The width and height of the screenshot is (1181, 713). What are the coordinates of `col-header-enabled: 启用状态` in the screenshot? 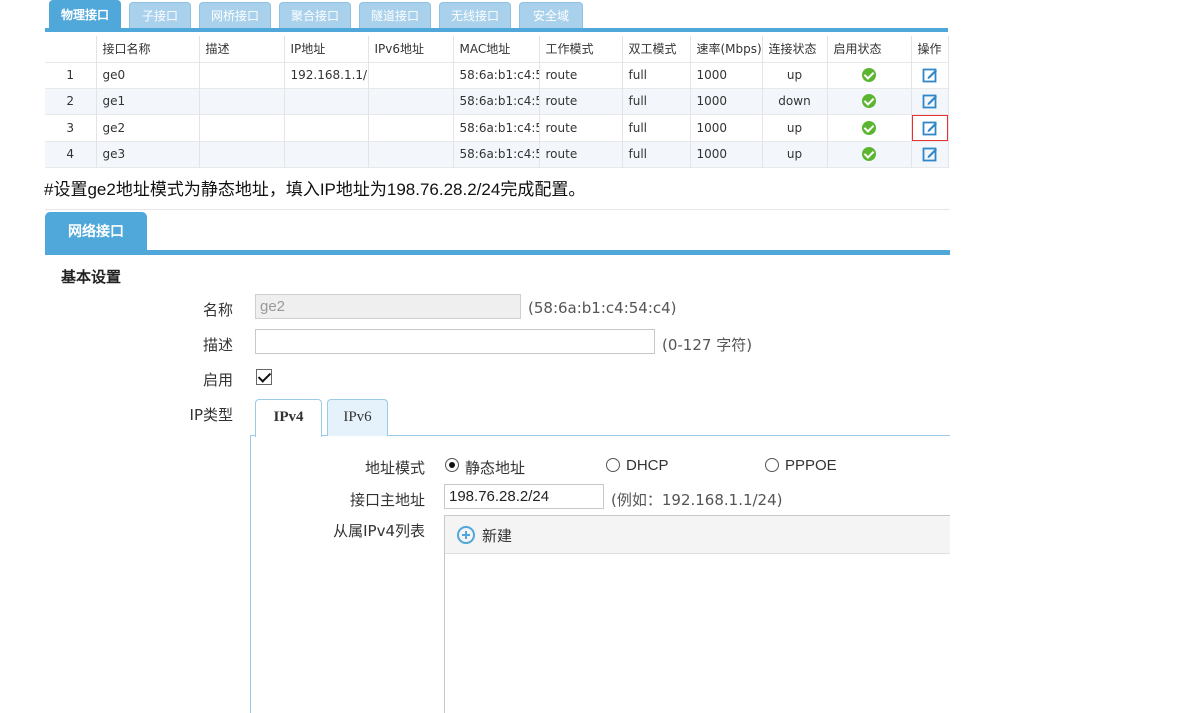 It's located at (869, 49).